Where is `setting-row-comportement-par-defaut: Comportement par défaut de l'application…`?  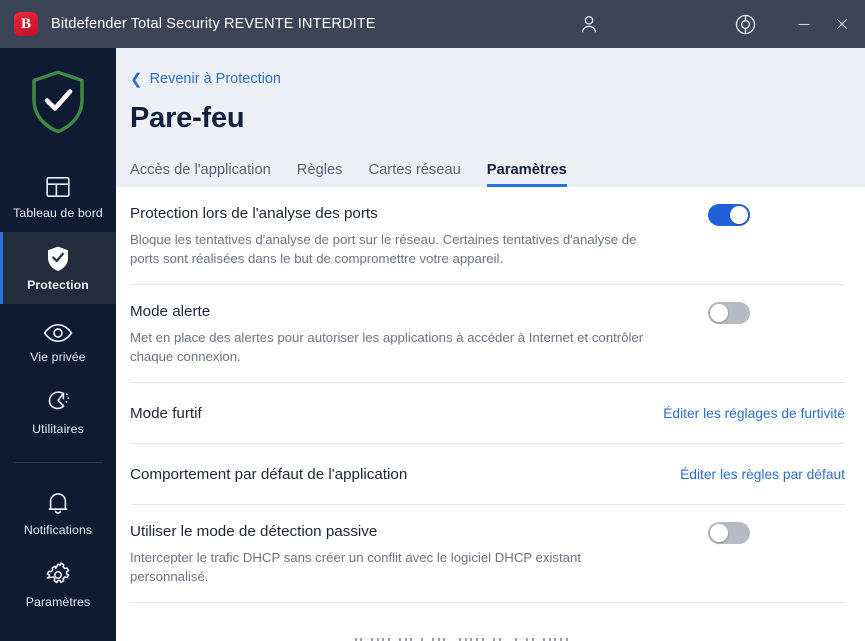
setting-row-comportement-par-defaut: Comportement par défaut de l'application… is located at coordinates (487, 474).